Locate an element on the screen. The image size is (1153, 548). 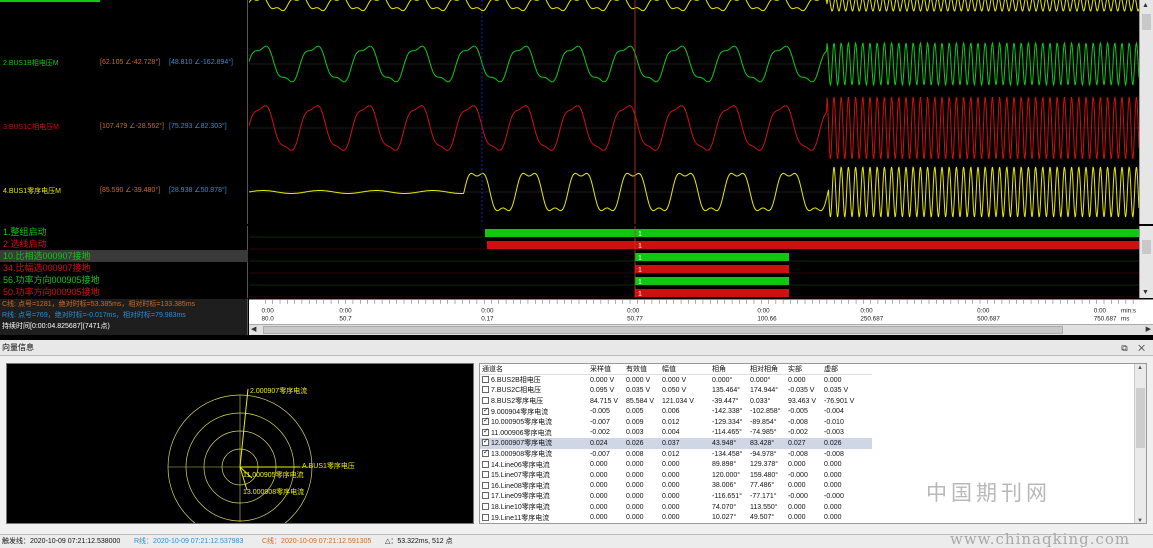
digital-value: 1 is located at coordinates (640, 258).